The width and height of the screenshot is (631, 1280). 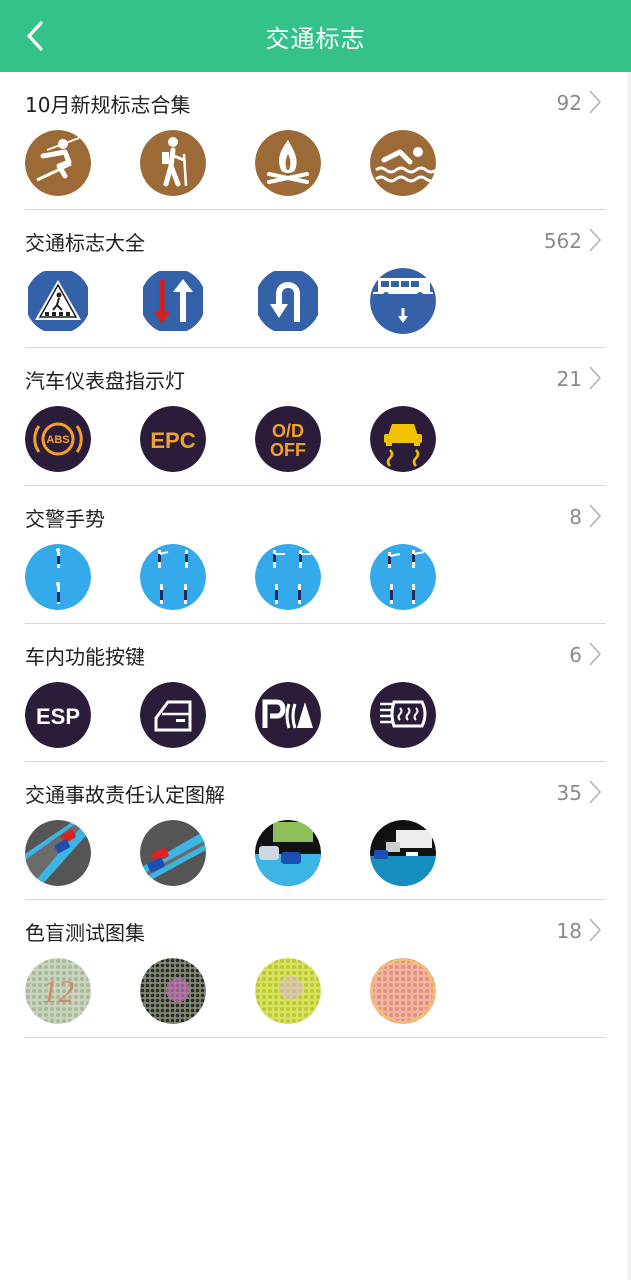 What do you see at coordinates (575, 517) in the screenshot?
I see `section-count: 8` at bounding box center [575, 517].